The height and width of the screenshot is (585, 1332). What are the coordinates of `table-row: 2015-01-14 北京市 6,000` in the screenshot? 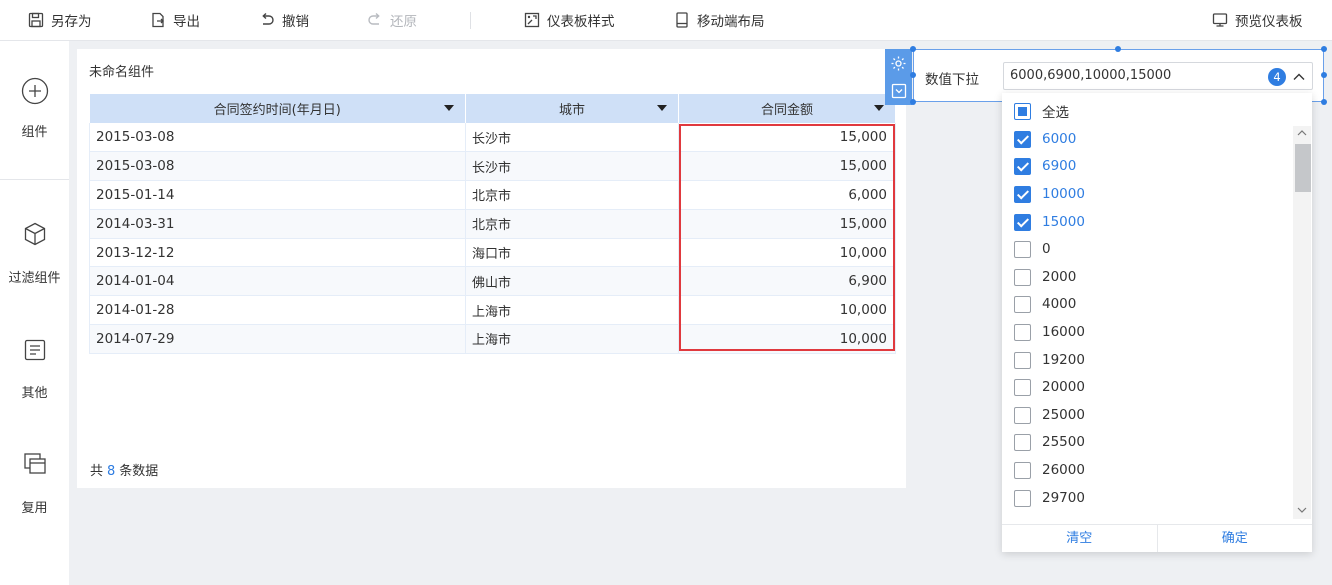 It's located at (492, 195).